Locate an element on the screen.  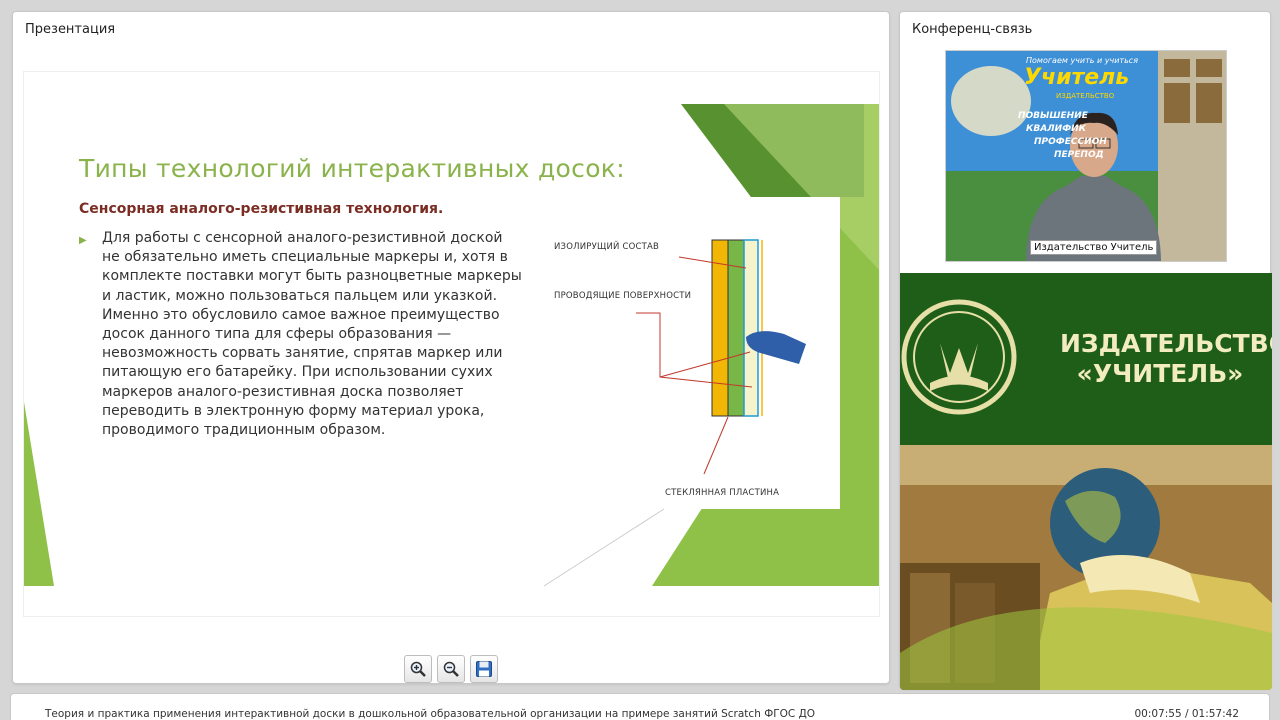
backdrop-item-2: КВАЛИФИК is located at coordinates (1056, 129).